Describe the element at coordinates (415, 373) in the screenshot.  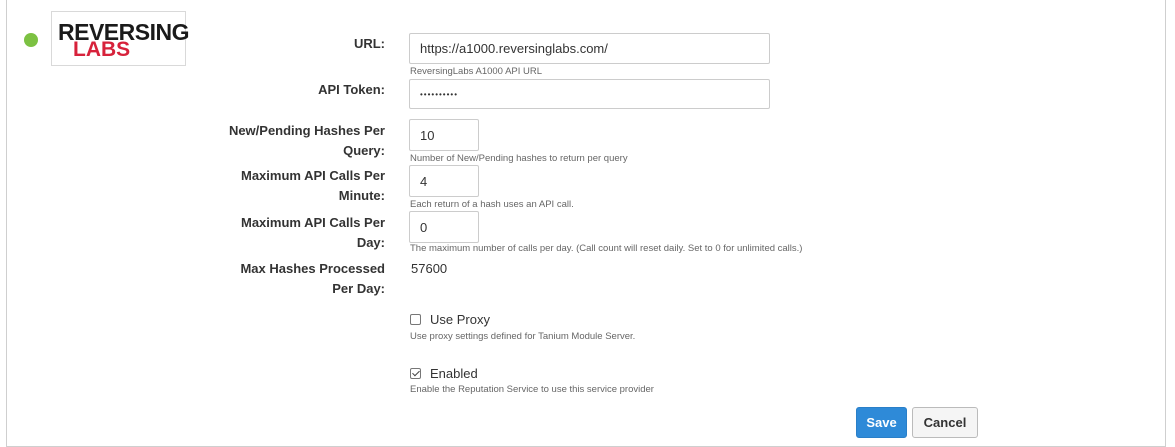
I see `enabled-checkbox` at that location.